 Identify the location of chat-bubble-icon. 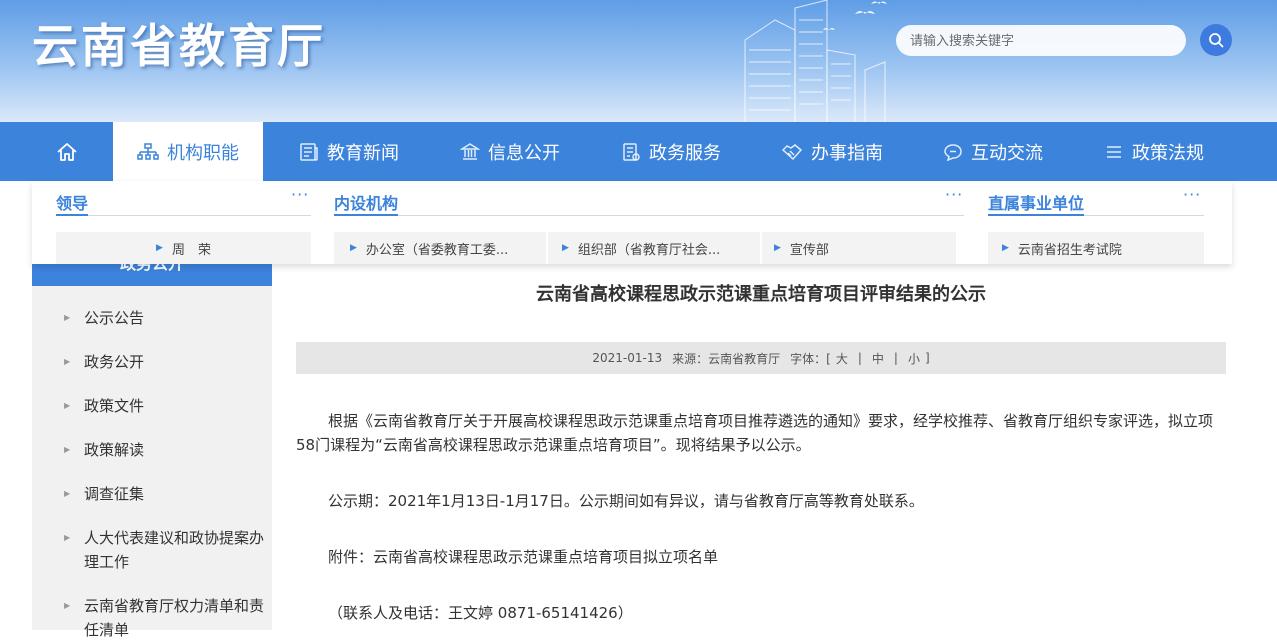
(953, 152).